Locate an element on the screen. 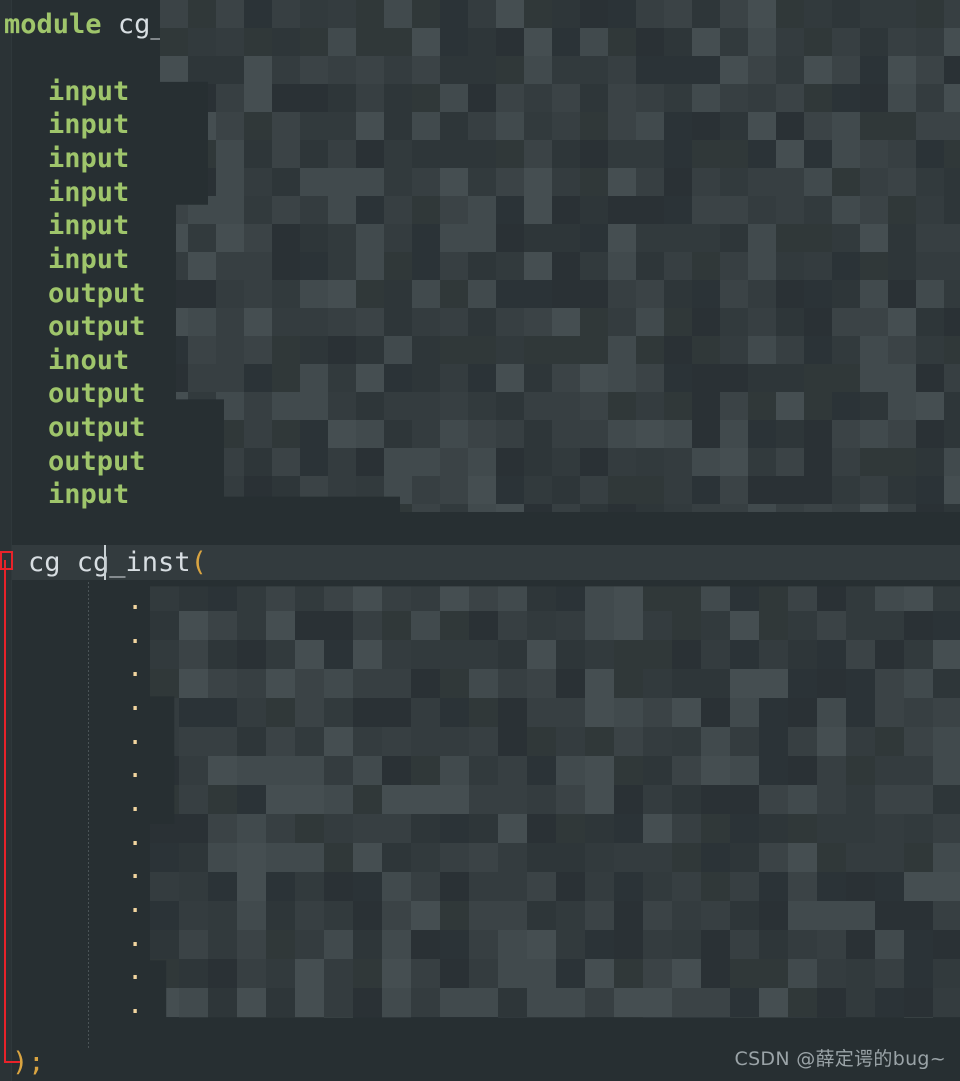 This screenshot has width=960, height=1081. port-decl-line: inout is located at coordinates (88, 361).